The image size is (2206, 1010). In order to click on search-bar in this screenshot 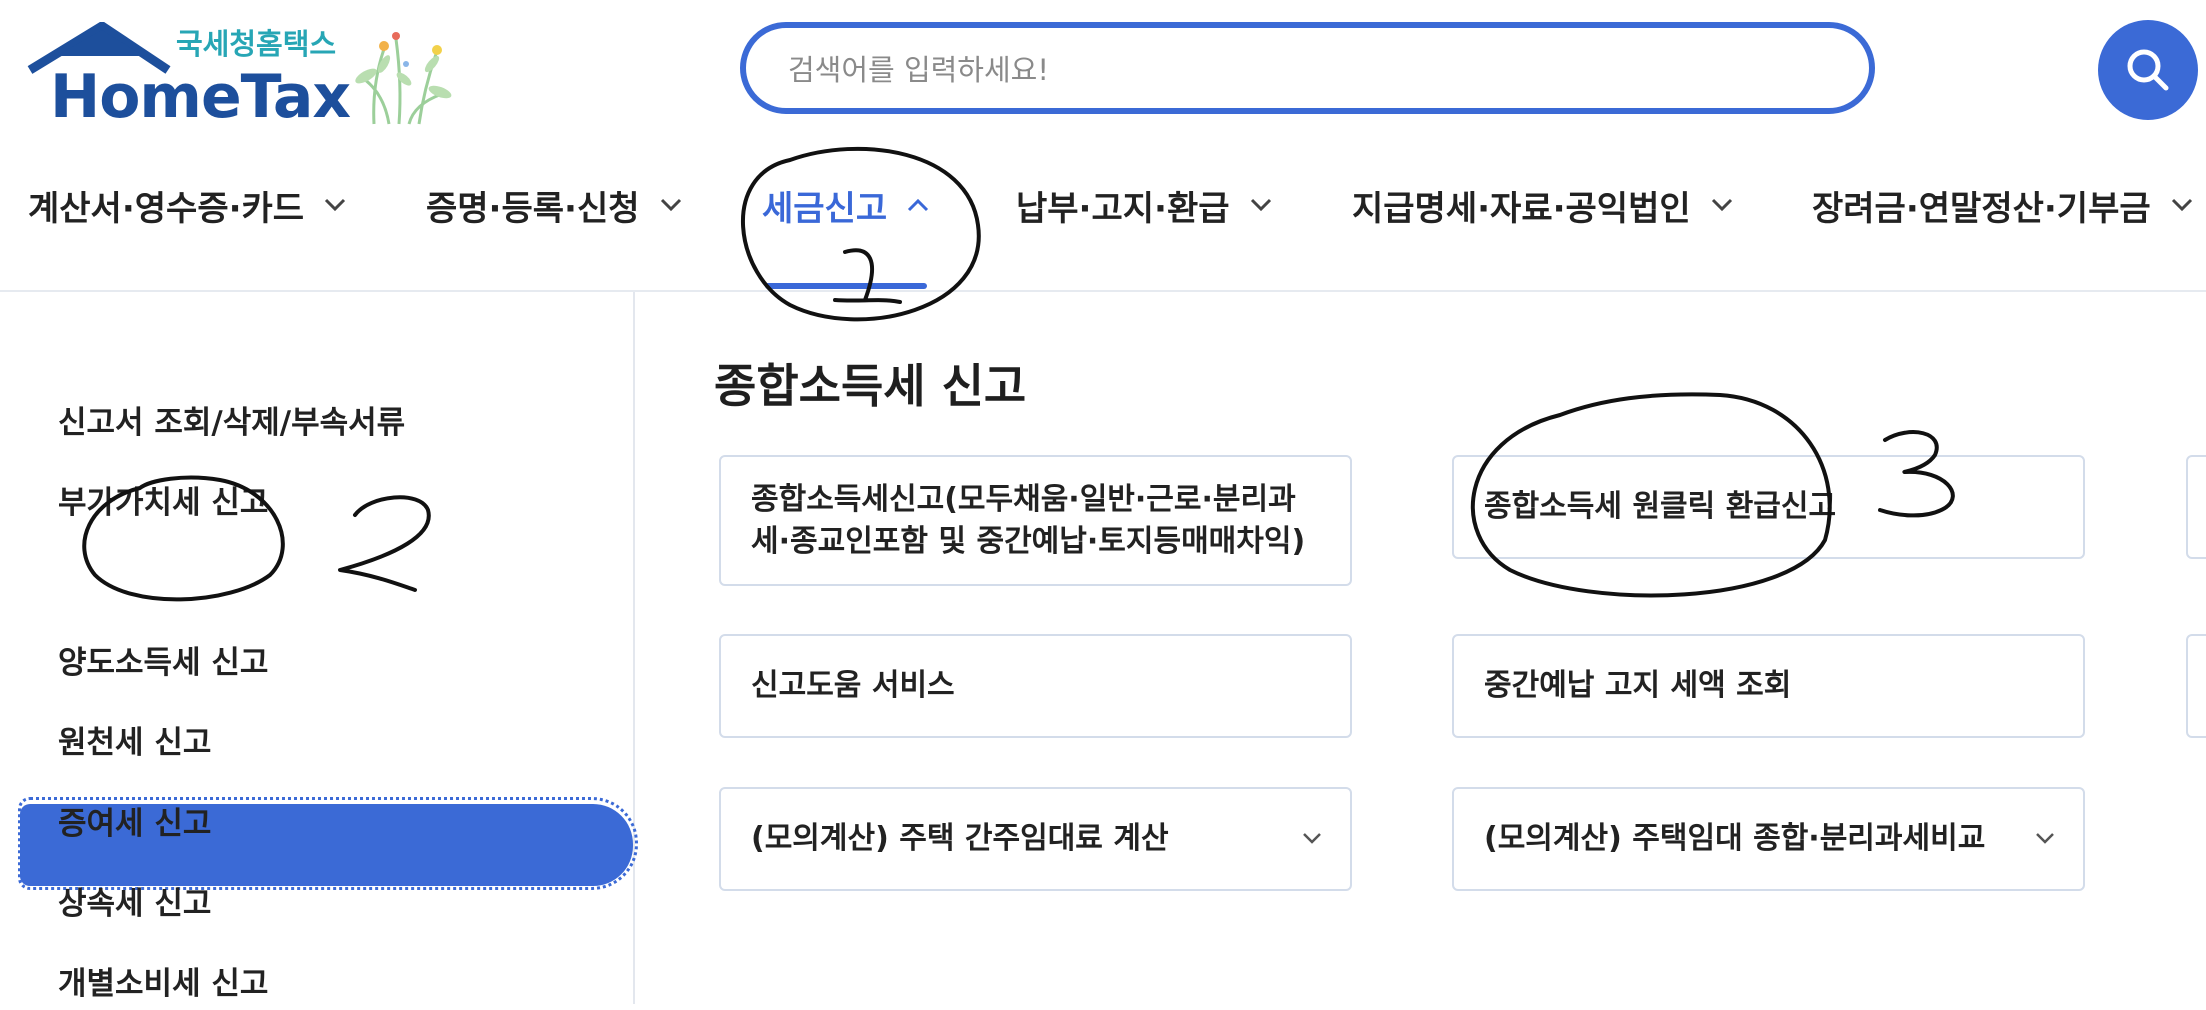, I will do `click(1307, 68)`.